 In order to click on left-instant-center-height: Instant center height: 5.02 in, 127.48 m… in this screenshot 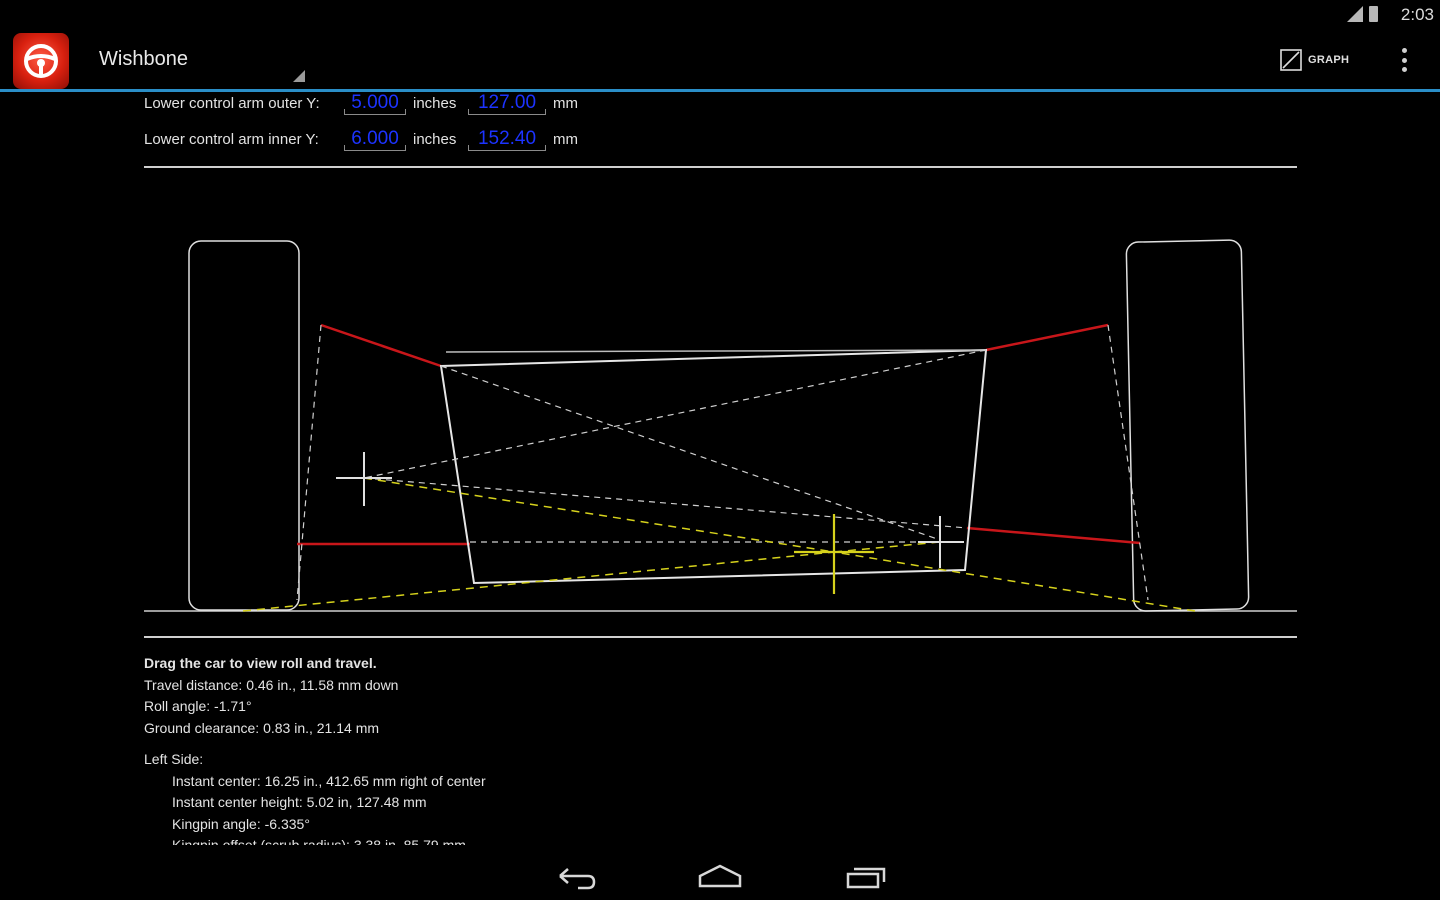, I will do `click(299, 802)`.